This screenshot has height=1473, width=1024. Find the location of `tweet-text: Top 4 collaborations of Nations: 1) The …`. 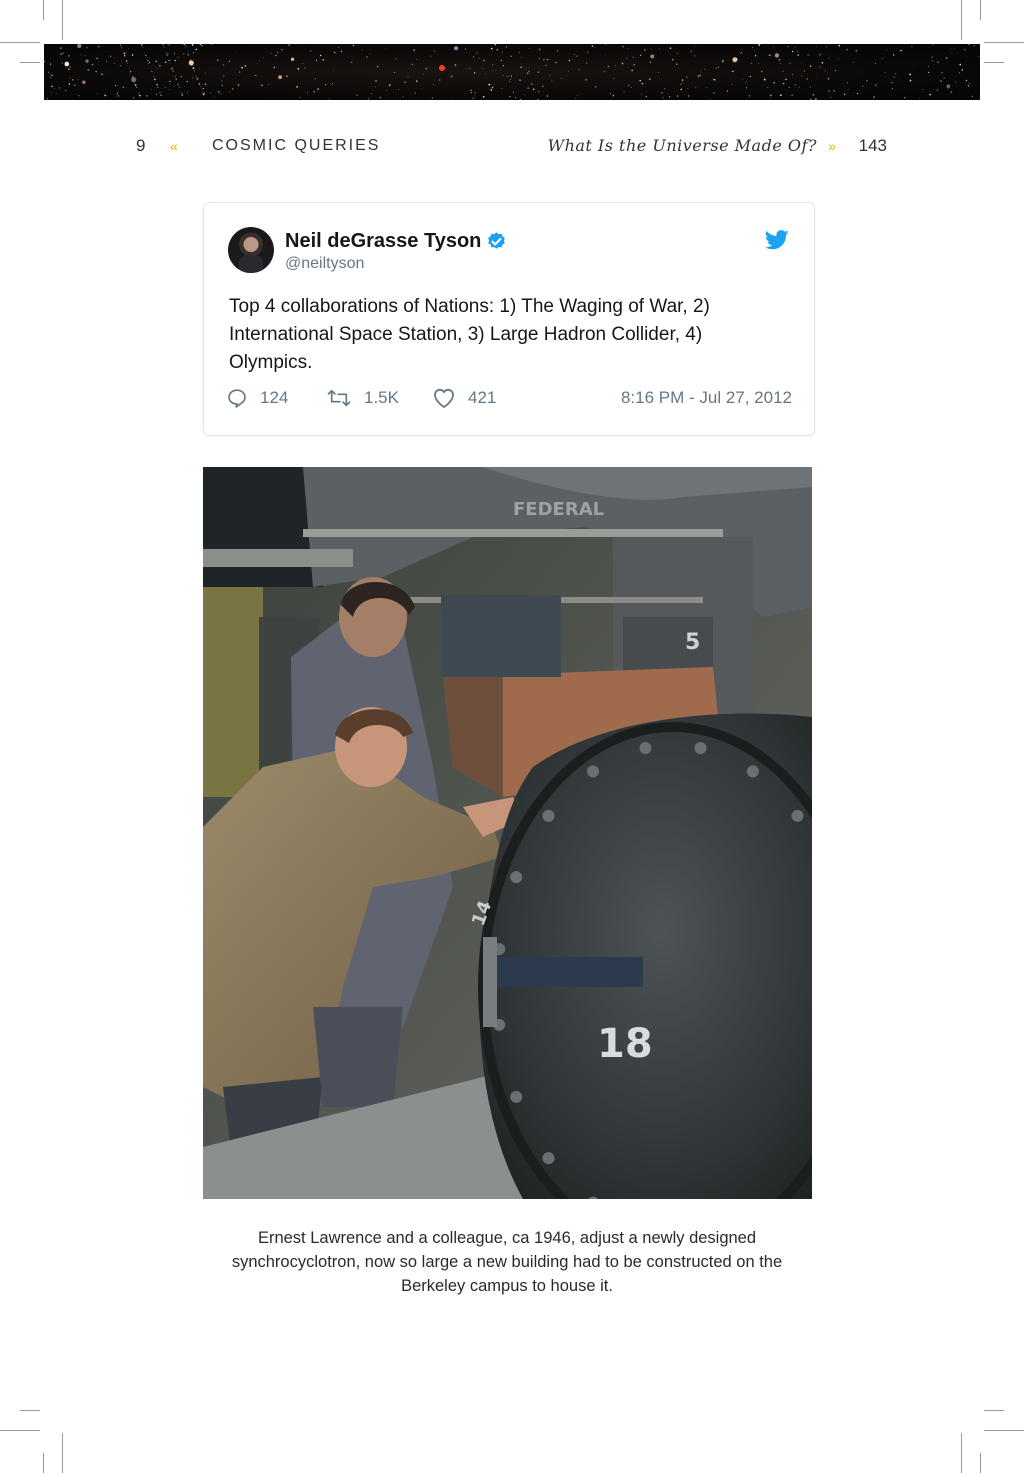

tweet-text: Top 4 collaborations of Nations: 1) The … is located at coordinates (469, 334).